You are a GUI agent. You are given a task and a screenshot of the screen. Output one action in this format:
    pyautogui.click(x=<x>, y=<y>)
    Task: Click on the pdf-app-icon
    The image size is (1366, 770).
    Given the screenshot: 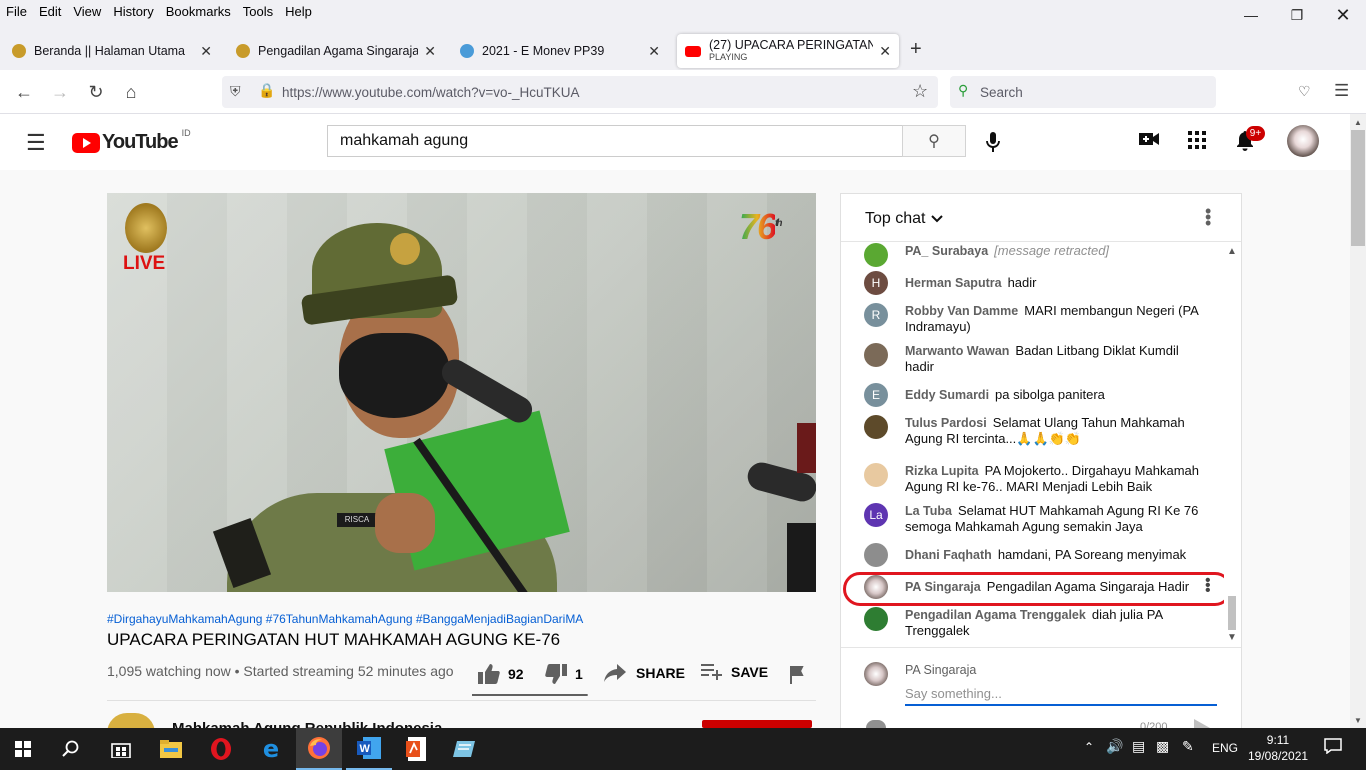 What is the action you would take?
    pyautogui.click(x=417, y=749)
    